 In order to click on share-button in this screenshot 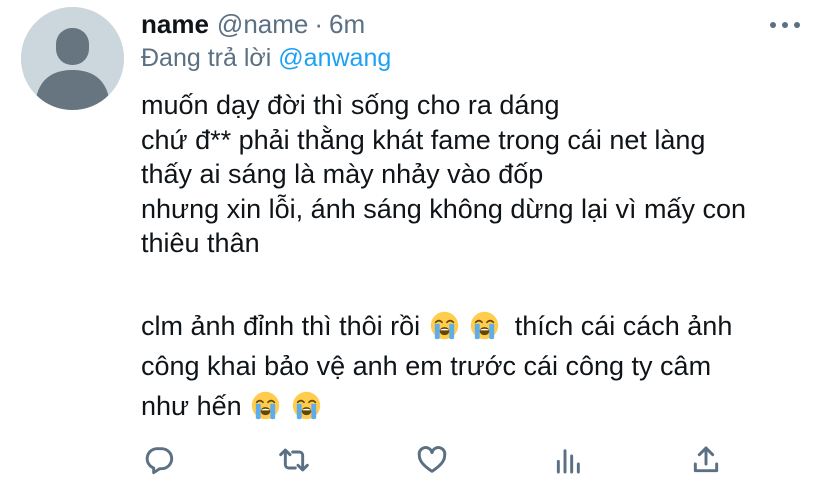, I will do `click(706, 460)`.